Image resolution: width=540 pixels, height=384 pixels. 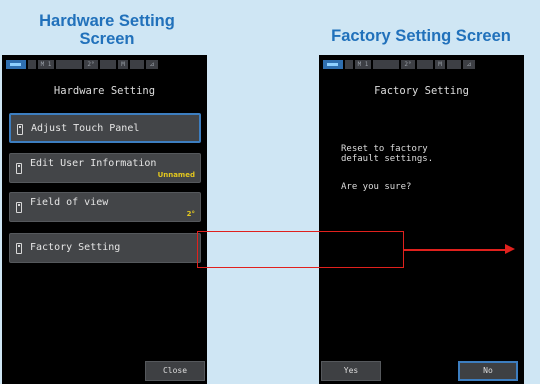 I want to click on adjust-touch-panel-button: Adjust Touch Panel, so click(x=105, y=128).